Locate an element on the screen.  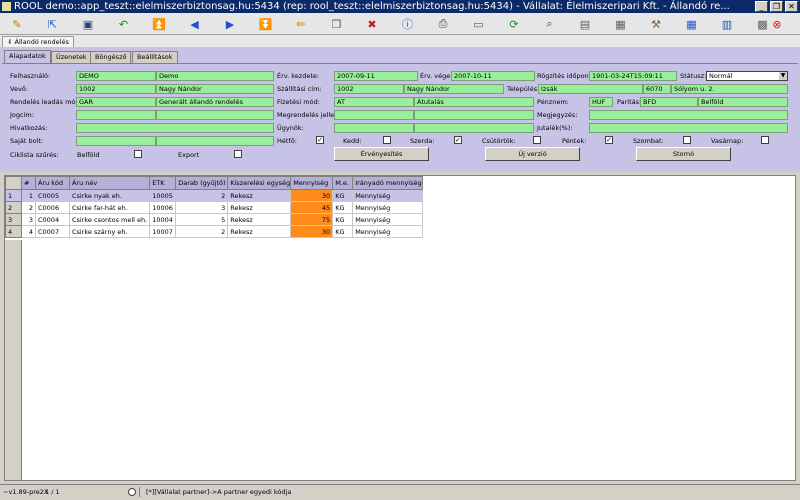
szombat-checkbox is located at coordinates (687, 140).